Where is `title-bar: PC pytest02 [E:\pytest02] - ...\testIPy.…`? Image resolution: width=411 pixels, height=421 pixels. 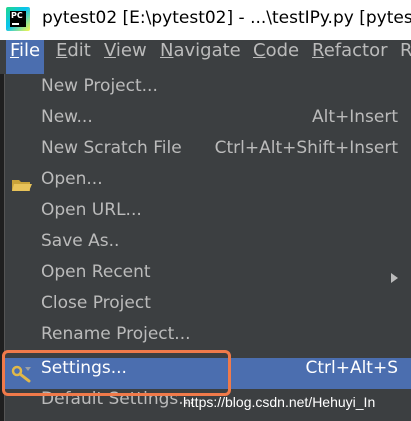 title-bar: PC pytest02 [E:\pytest02] - ...\testIPy.… is located at coordinates (205, 20).